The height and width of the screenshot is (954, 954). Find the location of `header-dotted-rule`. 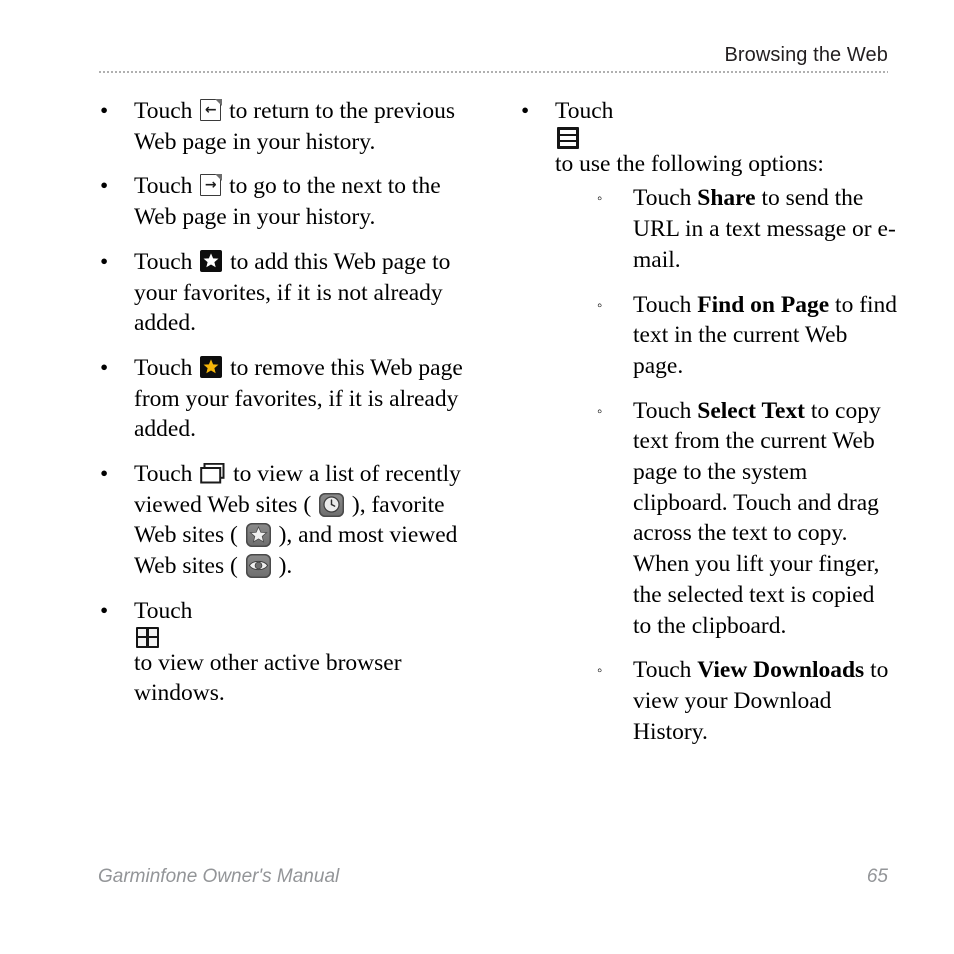

header-dotted-rule is located at coordinates (493, 72).